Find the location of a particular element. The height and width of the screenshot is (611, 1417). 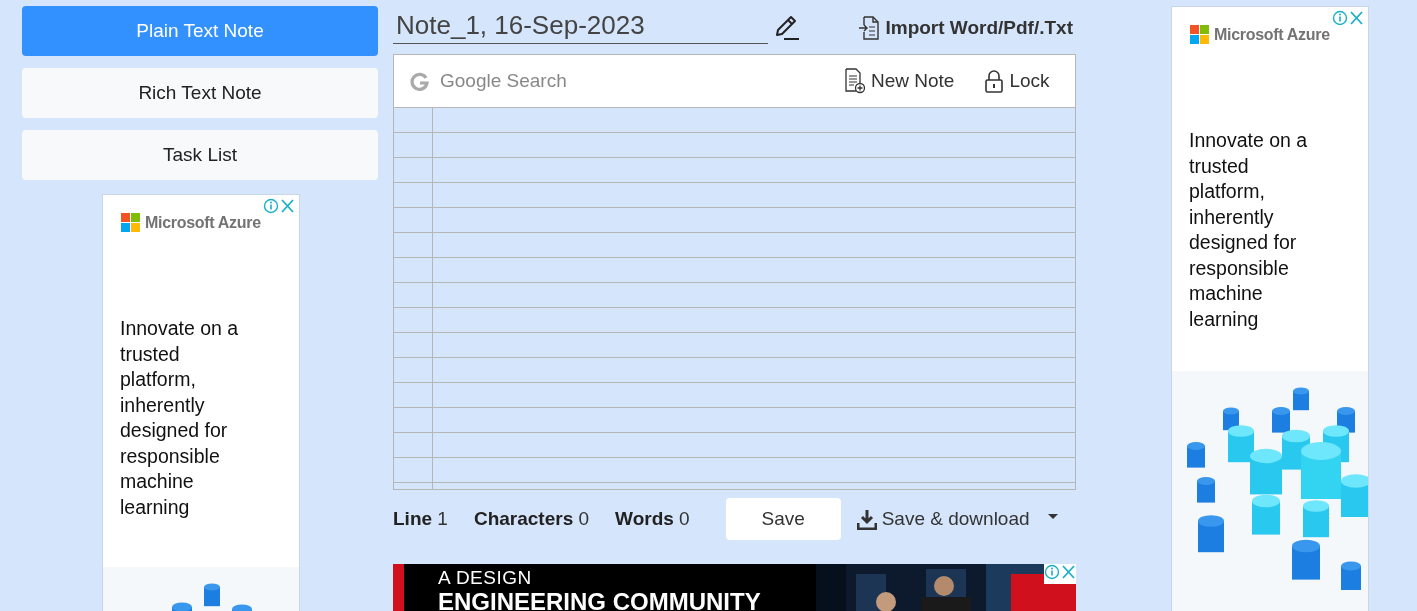

stat-text: Words 0 is located at coordinates (652, 519).